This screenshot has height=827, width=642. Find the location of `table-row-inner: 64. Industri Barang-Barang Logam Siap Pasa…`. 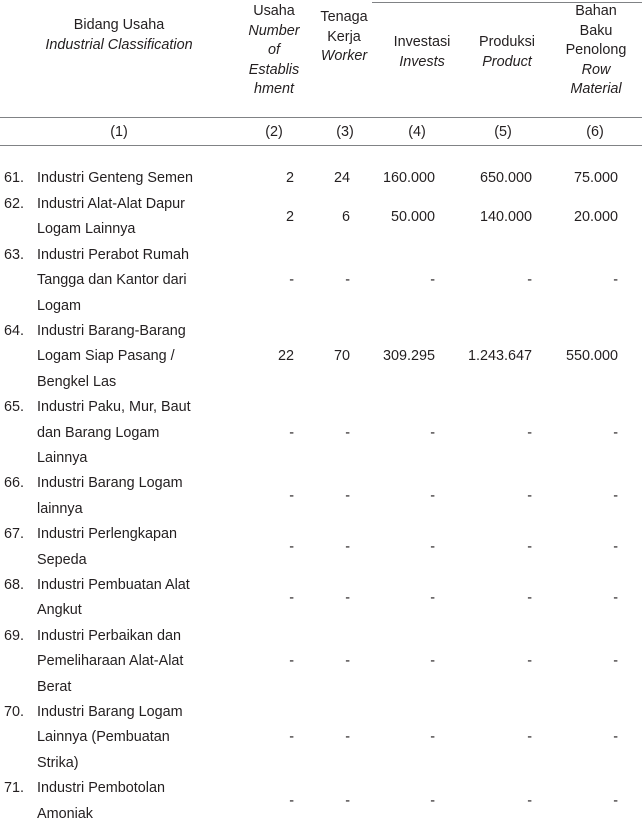

table-row-inner: 64. Industri Barang-Barang Logam Siap Pasa… is located at coordinates (321, 357).